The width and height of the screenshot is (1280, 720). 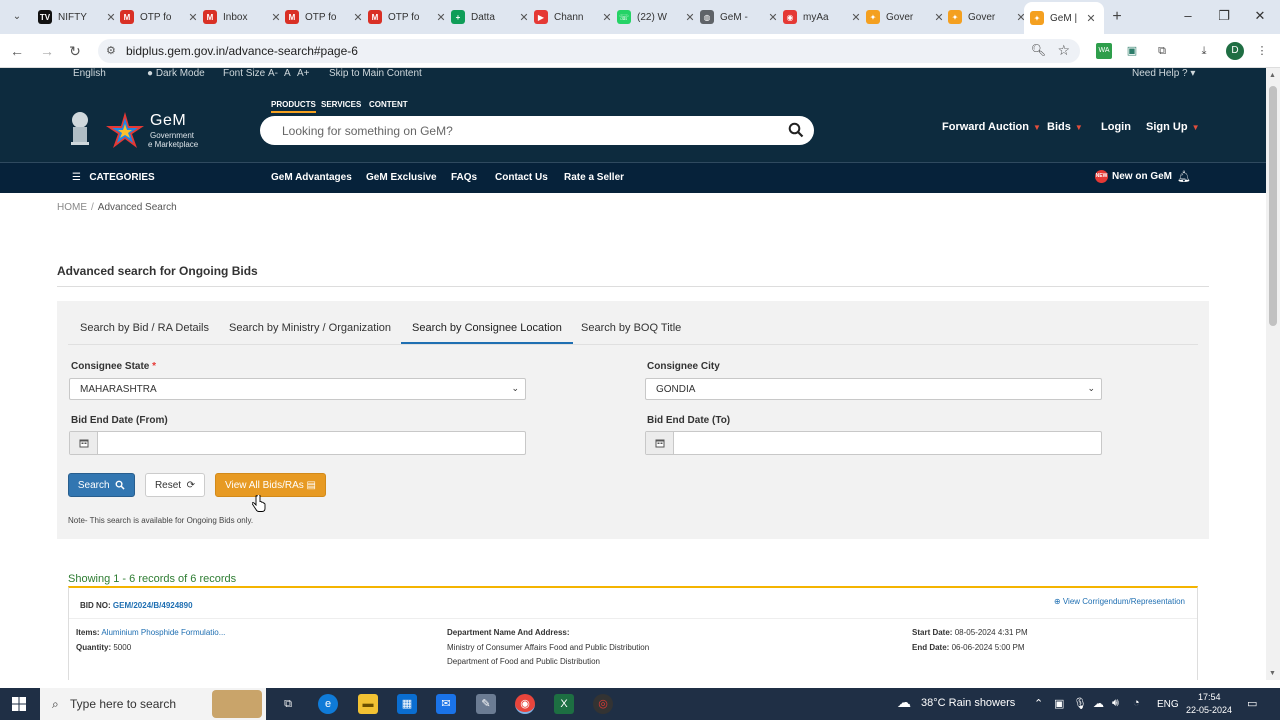 I want to click on breadcrumb-home: HOME, so click(x=72, y=207).